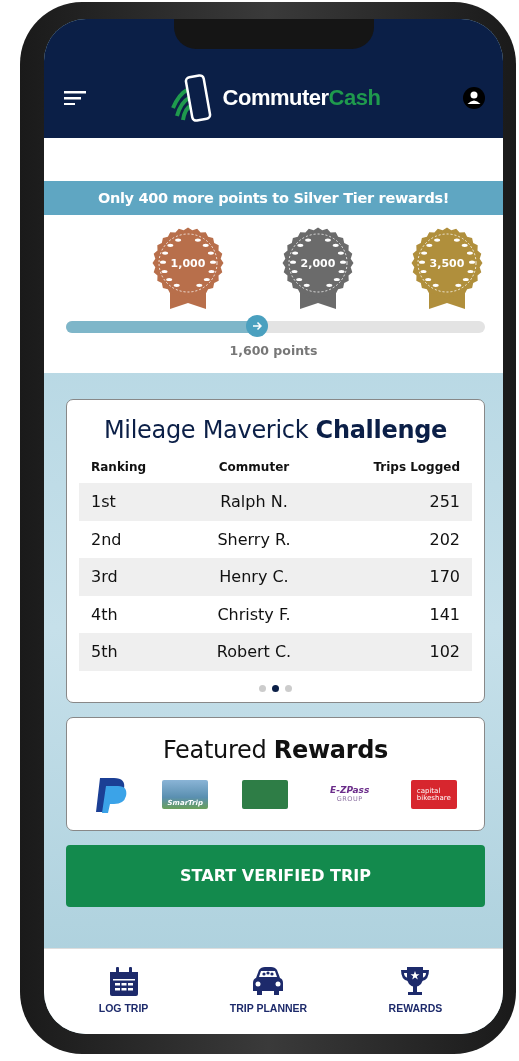 Image resolution: width=519 pixels, height=1061 pixels. I want to click on gift-card-logo, so click(265, 794).